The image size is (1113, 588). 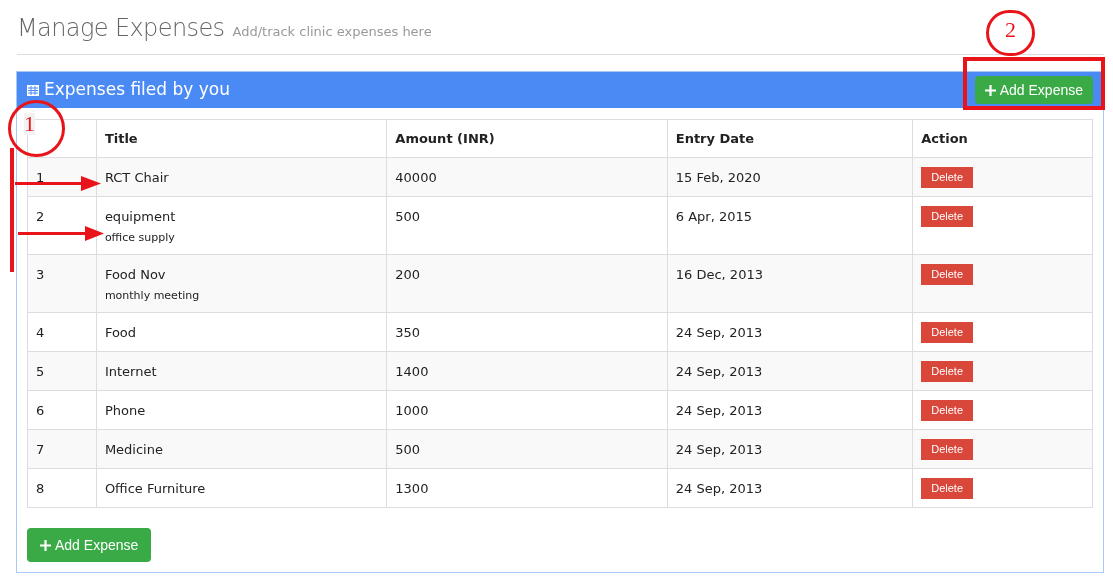 What do you see at coordinates (134, 450) in the screenshot?
I see `expense-title: Medicine` at bounding box center [134, 450].